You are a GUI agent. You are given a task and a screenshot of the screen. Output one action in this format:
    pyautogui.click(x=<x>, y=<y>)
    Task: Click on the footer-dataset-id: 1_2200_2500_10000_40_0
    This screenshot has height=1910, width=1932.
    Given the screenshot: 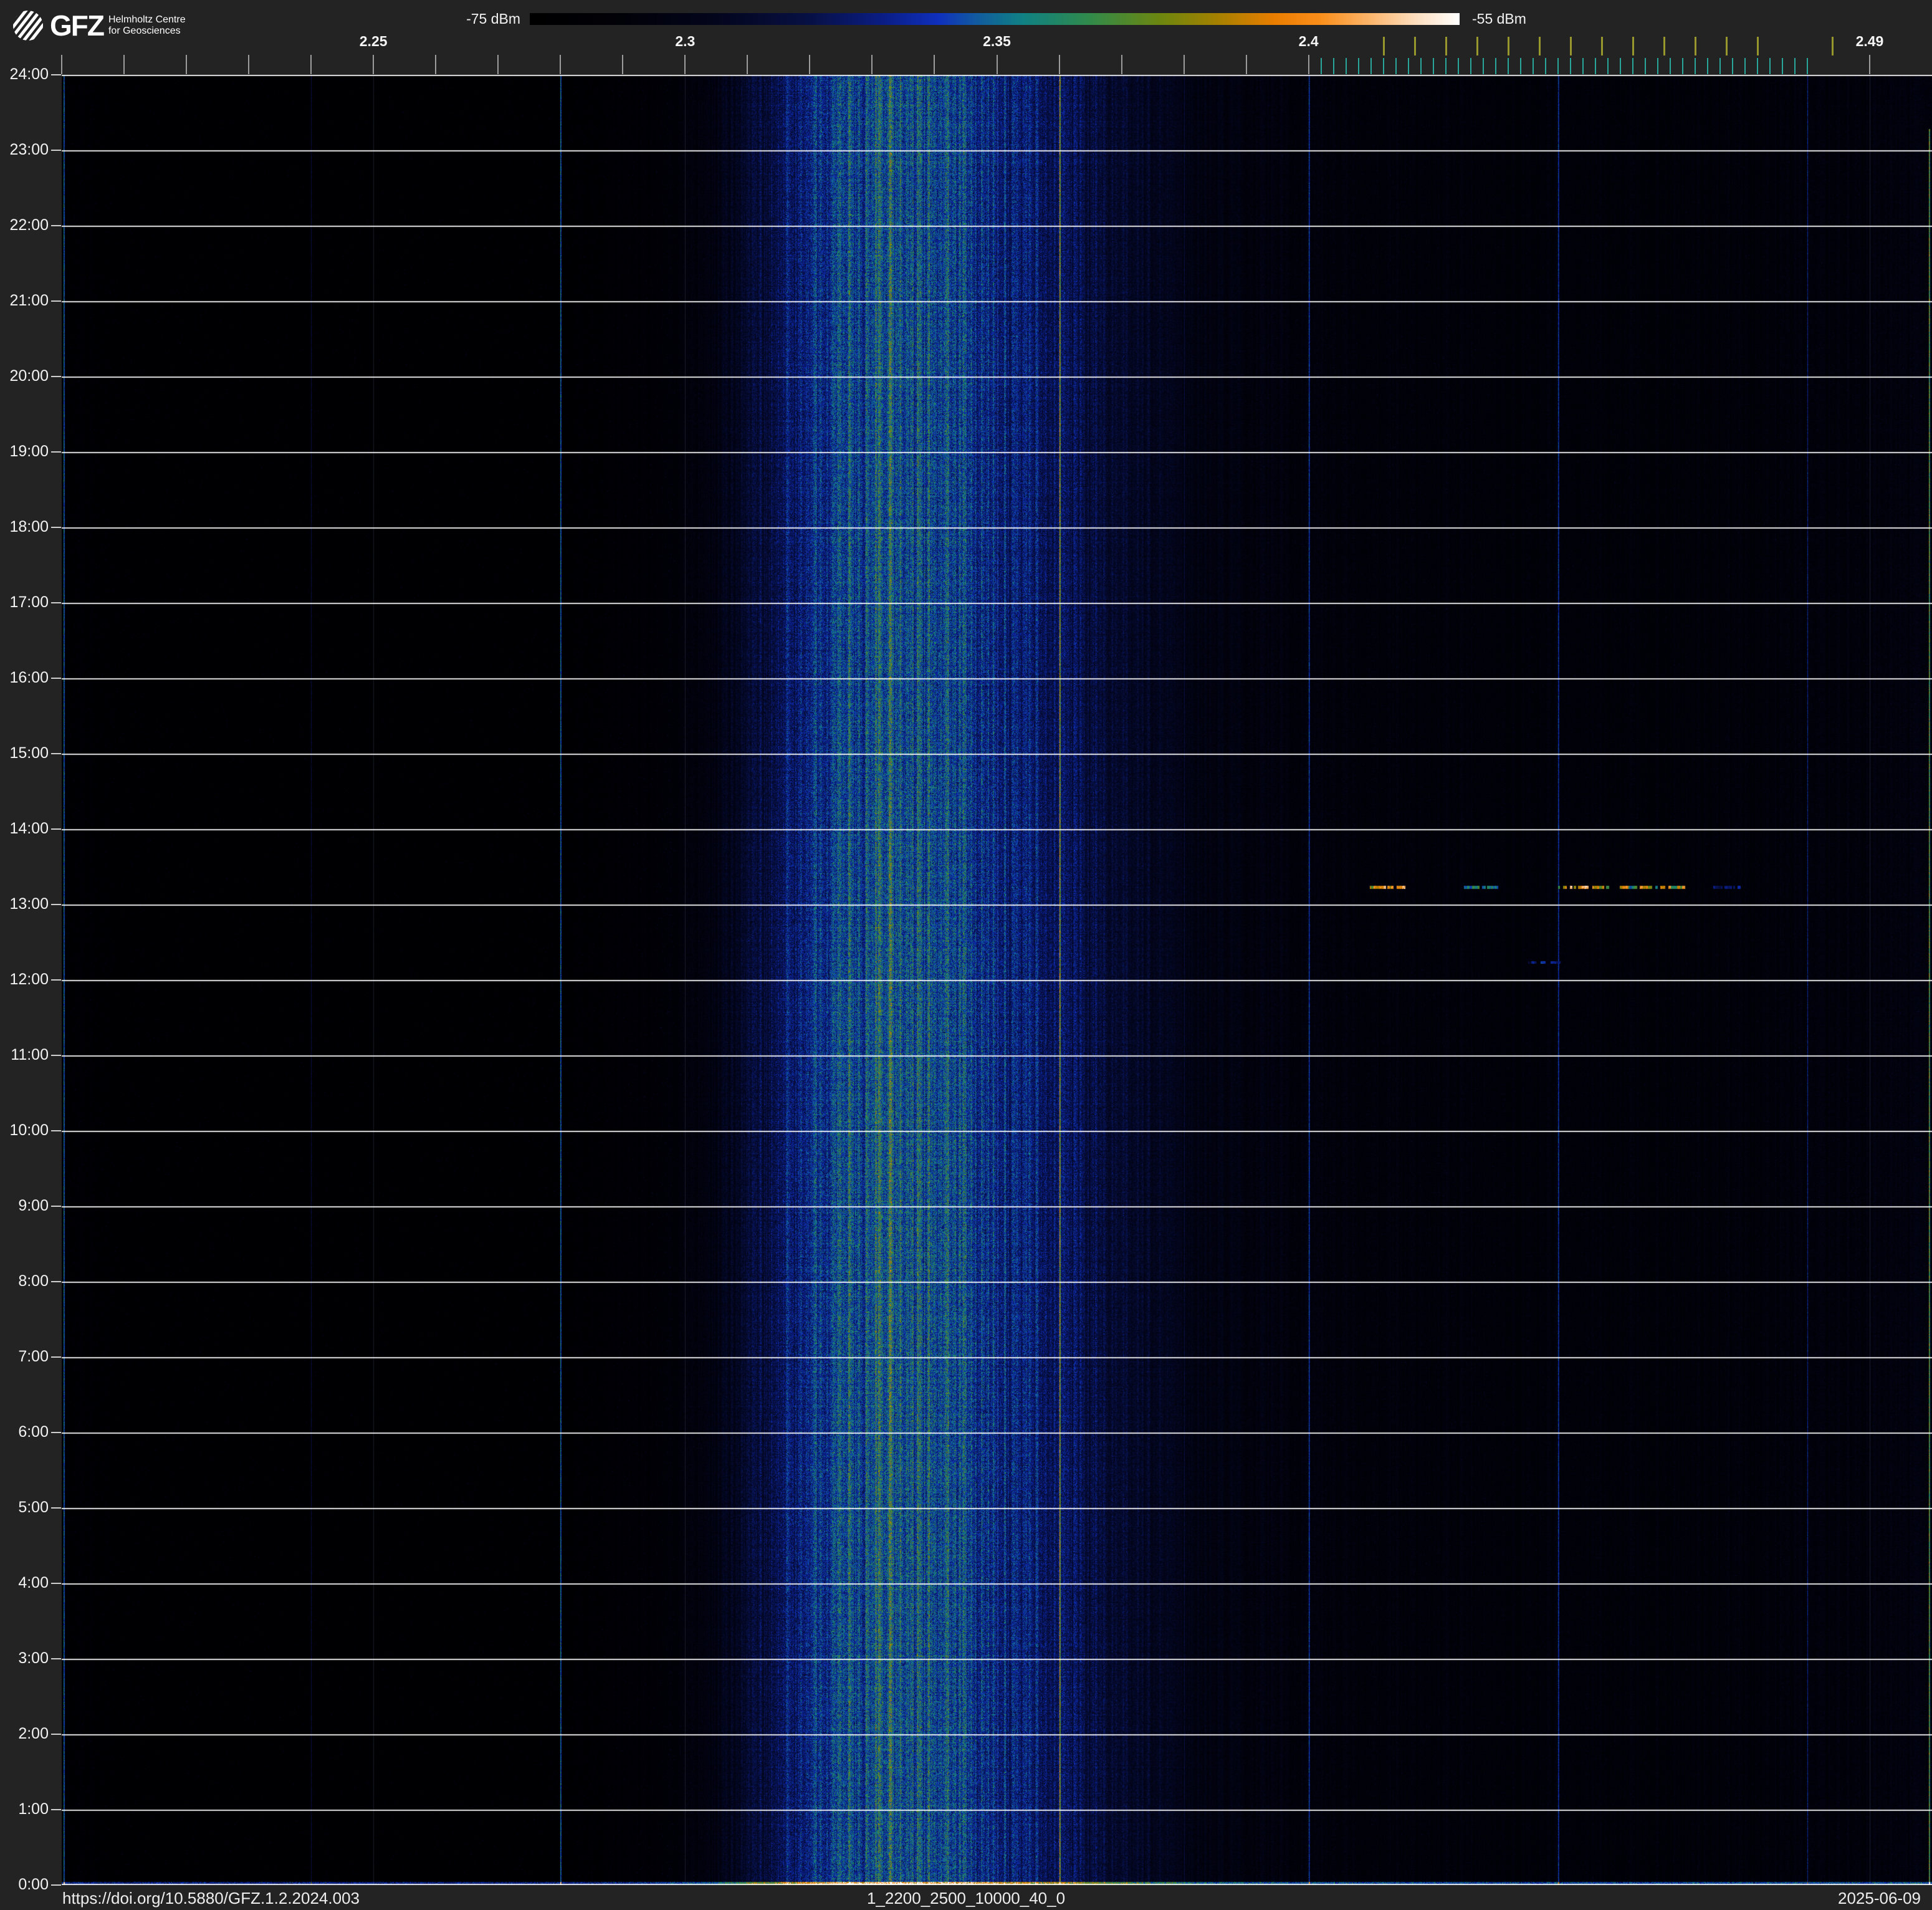 What is the action you would take?
    pyautogui.click(x=966, y=1898)
    